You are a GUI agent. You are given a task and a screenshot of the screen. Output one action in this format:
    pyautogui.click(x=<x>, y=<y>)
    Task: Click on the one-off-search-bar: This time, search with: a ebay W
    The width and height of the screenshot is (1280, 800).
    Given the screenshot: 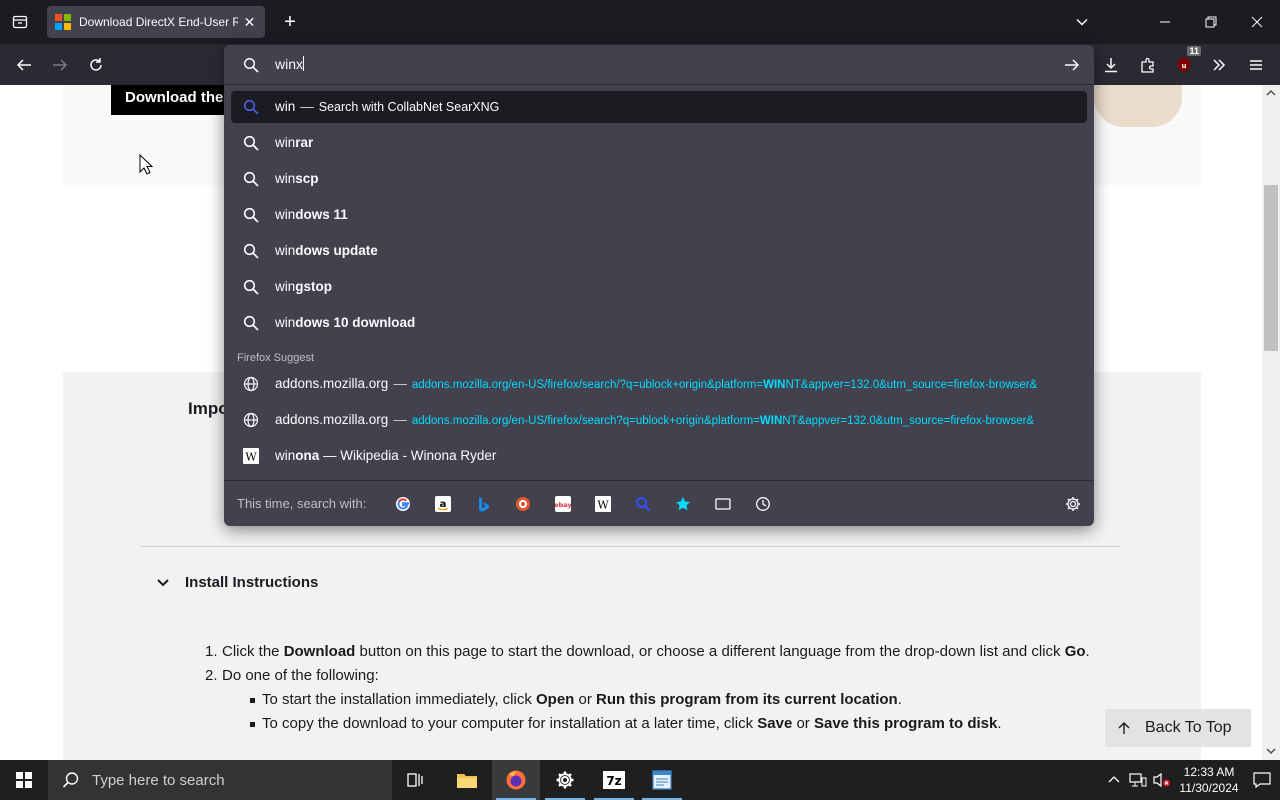 What is the action you would take?
    pyautogui.click(x=659, y=503)
    